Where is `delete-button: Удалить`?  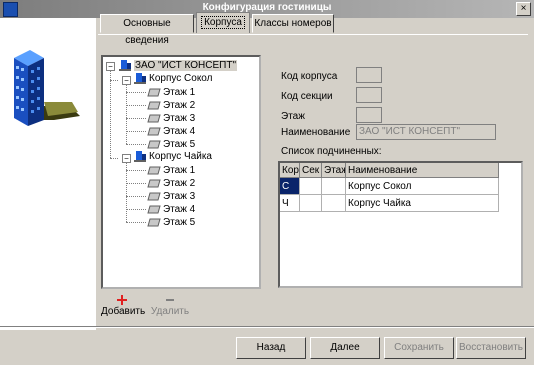 delete-button: Удалить is located at coordinates (170, 305).